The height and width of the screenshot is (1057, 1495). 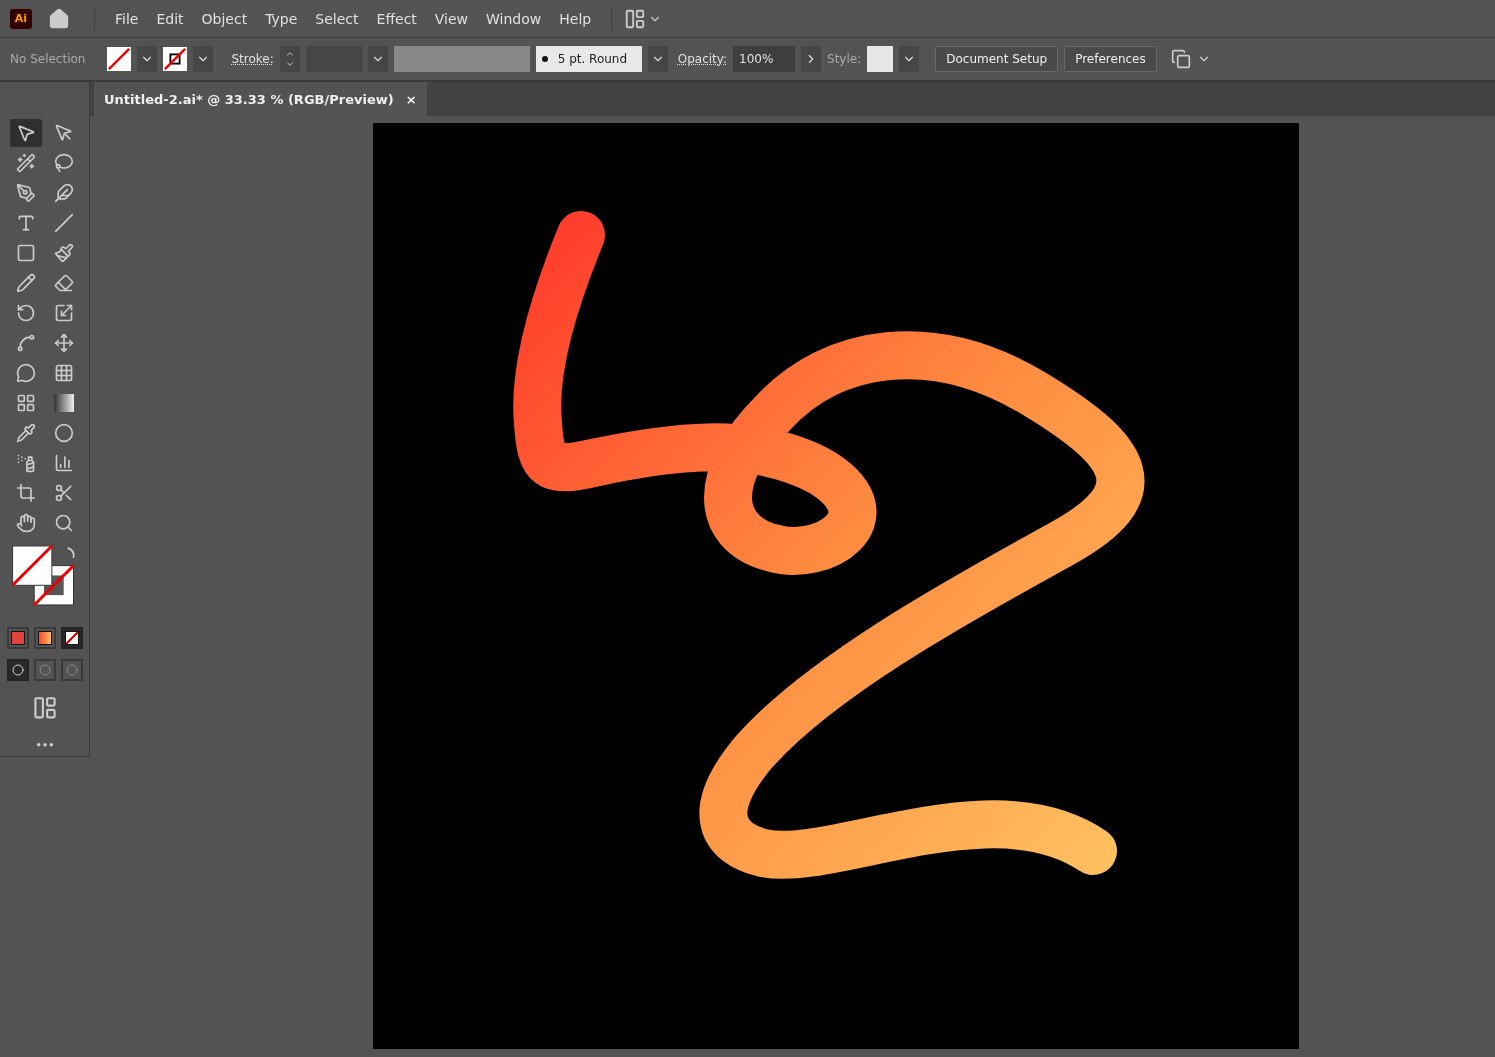 I want to click on selection-status: No Selection, so click(x=48, y=59).